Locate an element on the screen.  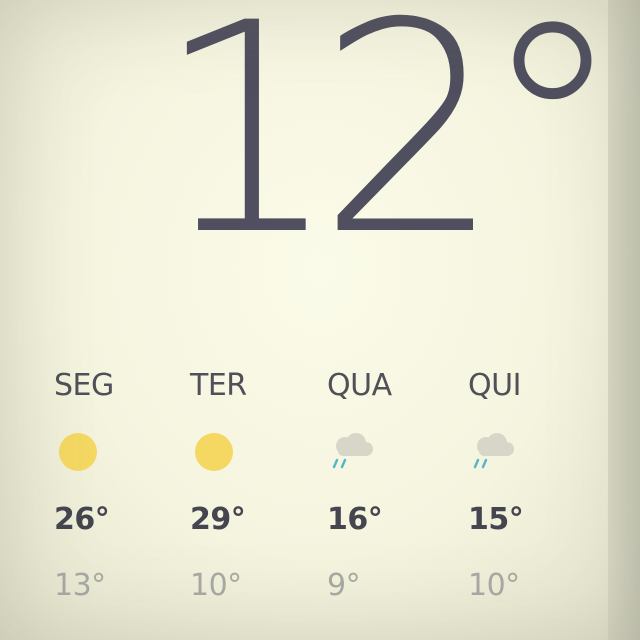
low-temperature: 13° is located at coordinates (80, 585).